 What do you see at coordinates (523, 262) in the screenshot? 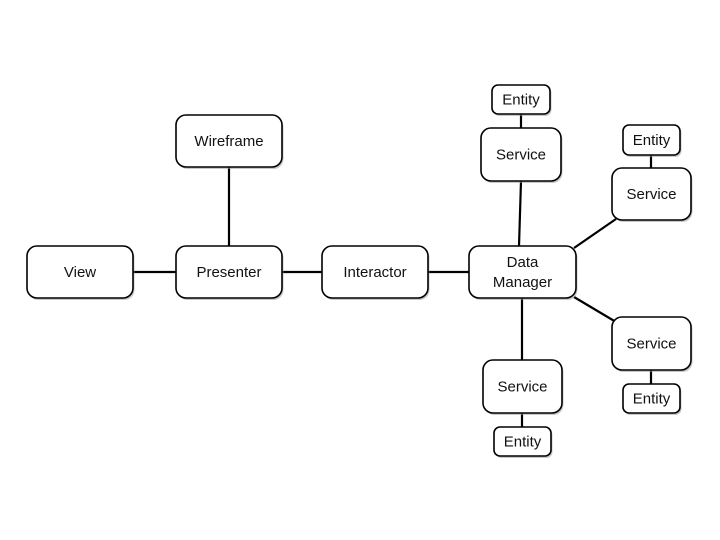
I see `node-label: Data` at bounding box center [523, 262].